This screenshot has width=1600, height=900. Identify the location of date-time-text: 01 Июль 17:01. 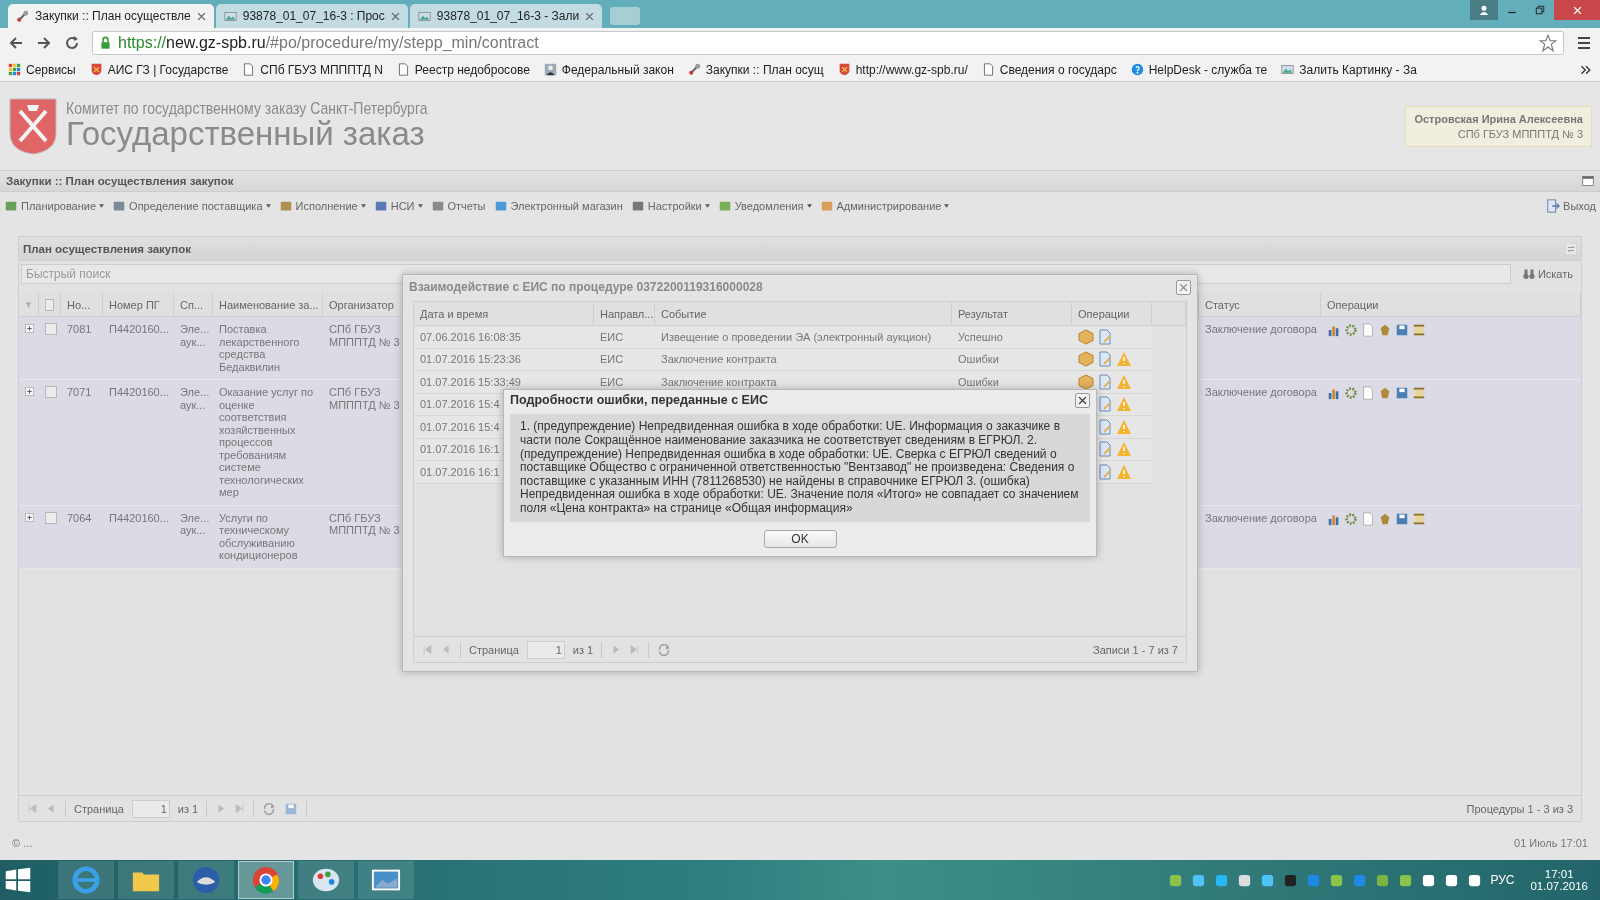
(1551, 843).